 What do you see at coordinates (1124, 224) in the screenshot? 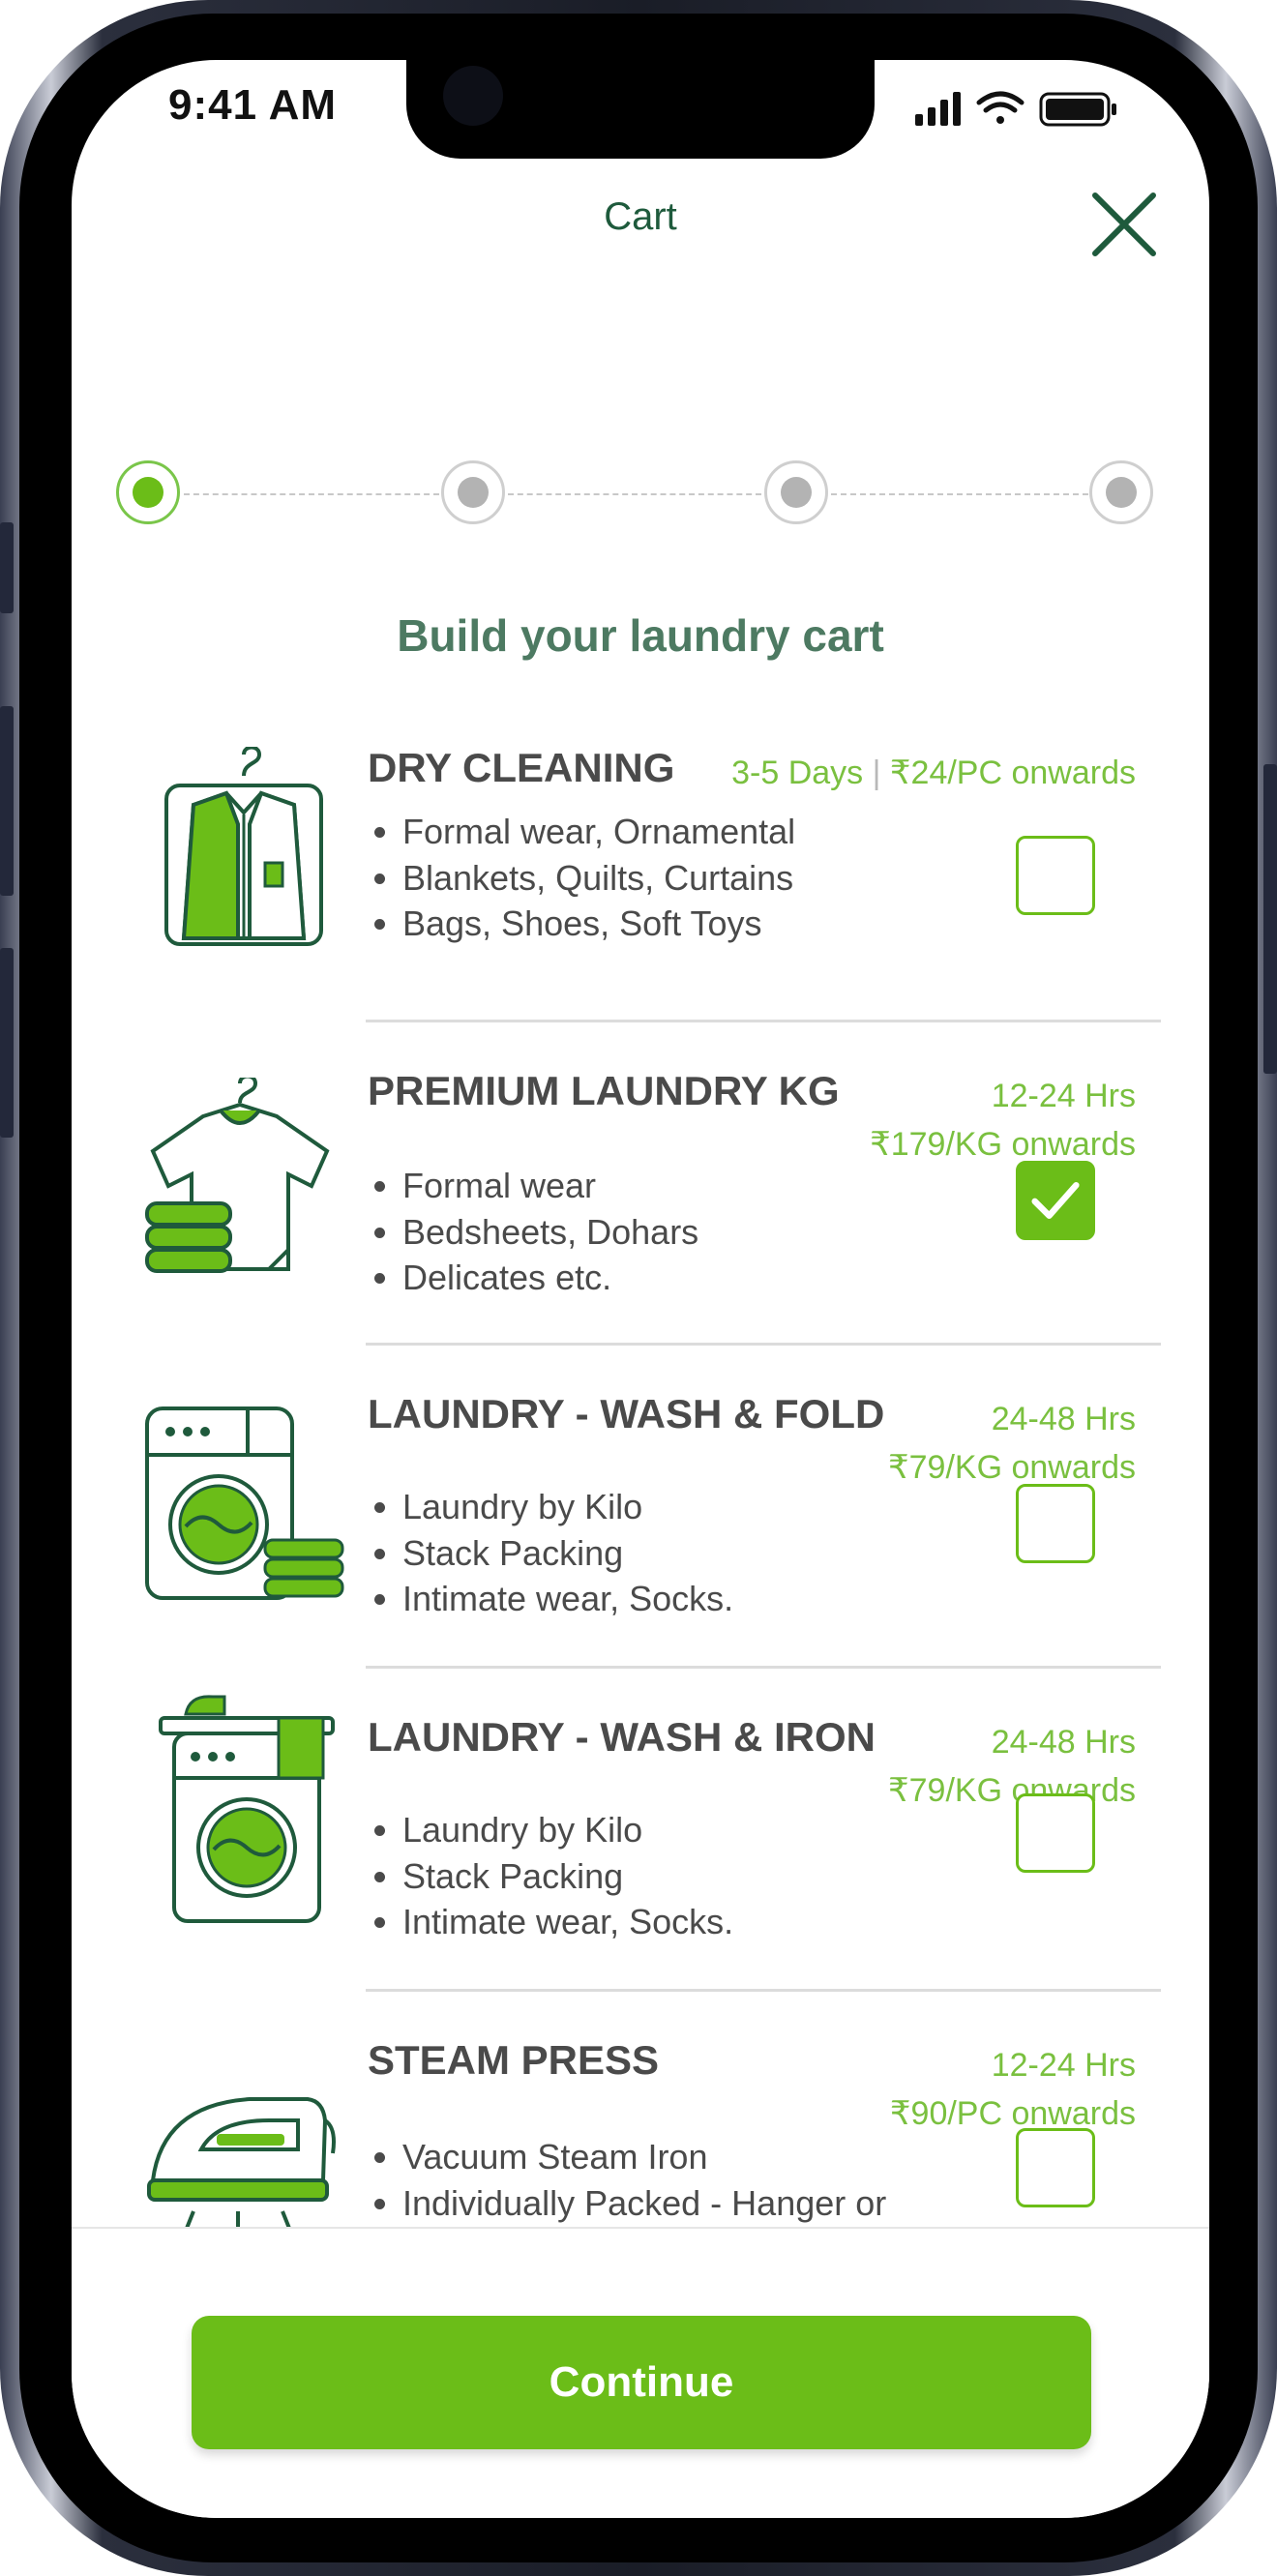
I see `close-icon` at bounding box center [1124, 224].